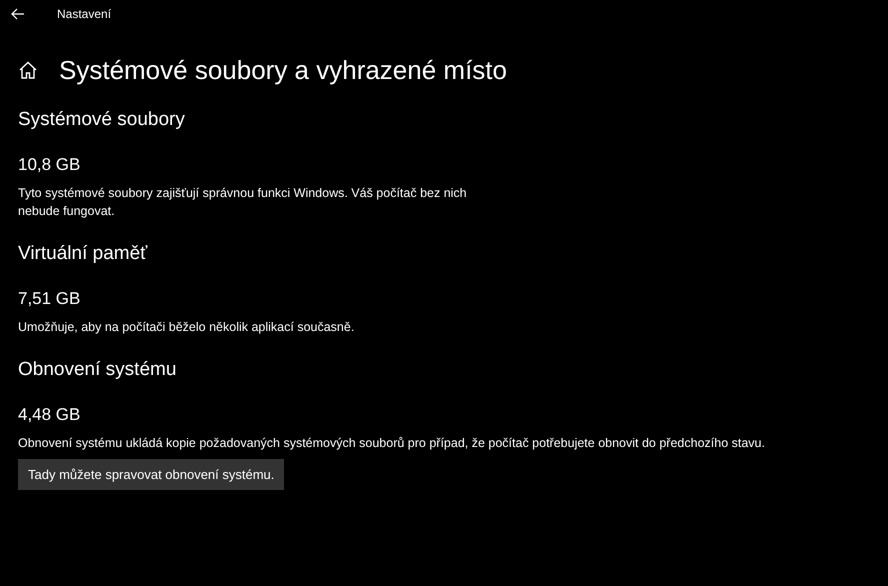 Image resolution: width=888 pixels, height=586 pixels. What do you see at coordinates (18, 14) in the screenshot?
I see `back-arrow-icon` at bounding box center [18, 14].